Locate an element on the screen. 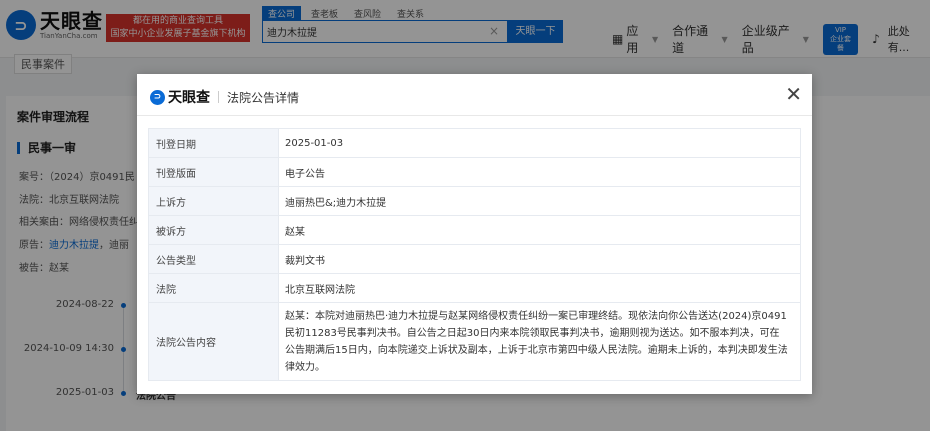 The height and width of the screenshot is (431, 930). row-value: 北京互联网法院 is located at coordinates (539, 288).